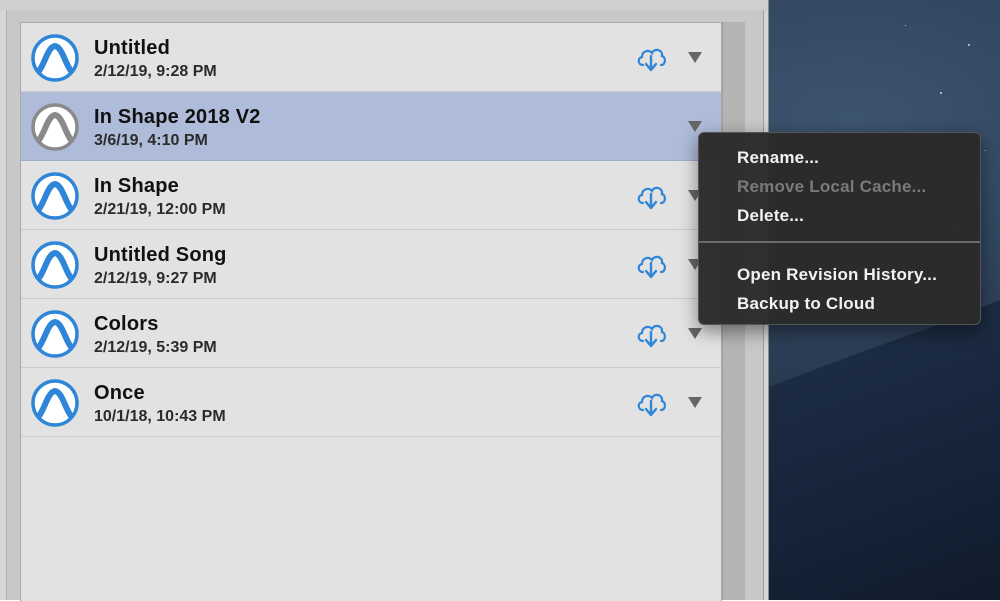 The image size is (1000, 601). Describe the element at coordinates (371, 333) in the screenshot. I see `project-row: Colors 2/12/19, 5:39 PM` at that location.